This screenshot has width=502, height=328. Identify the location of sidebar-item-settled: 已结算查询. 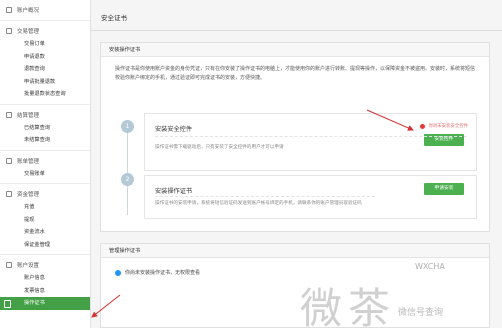
(45, 128).